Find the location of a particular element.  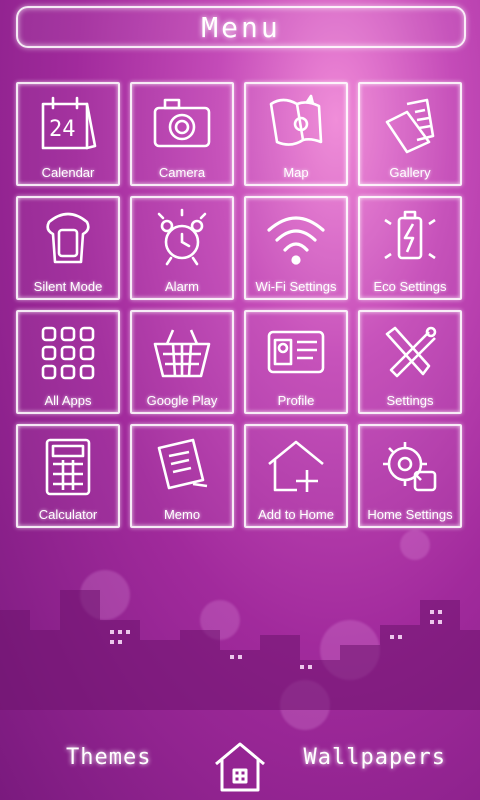

profile-card-icon is located at coordinates (296, 352).